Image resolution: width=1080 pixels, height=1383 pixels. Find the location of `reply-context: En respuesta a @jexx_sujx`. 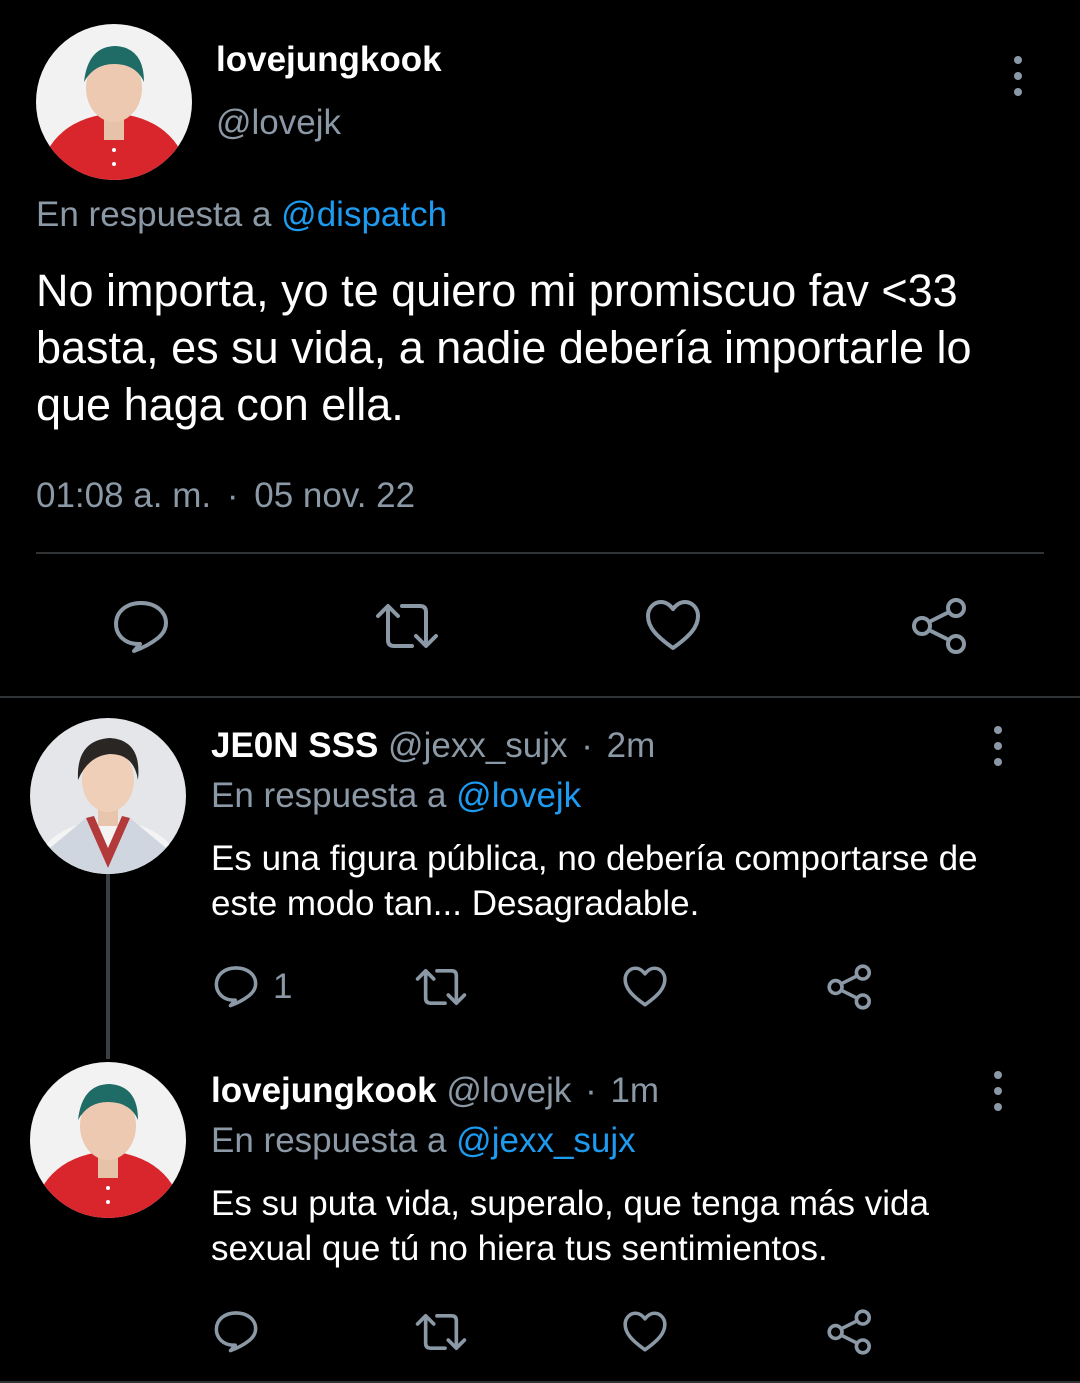

reply-context: En respuesta a @jexx_sujx is located at coordinates (423, 1141).